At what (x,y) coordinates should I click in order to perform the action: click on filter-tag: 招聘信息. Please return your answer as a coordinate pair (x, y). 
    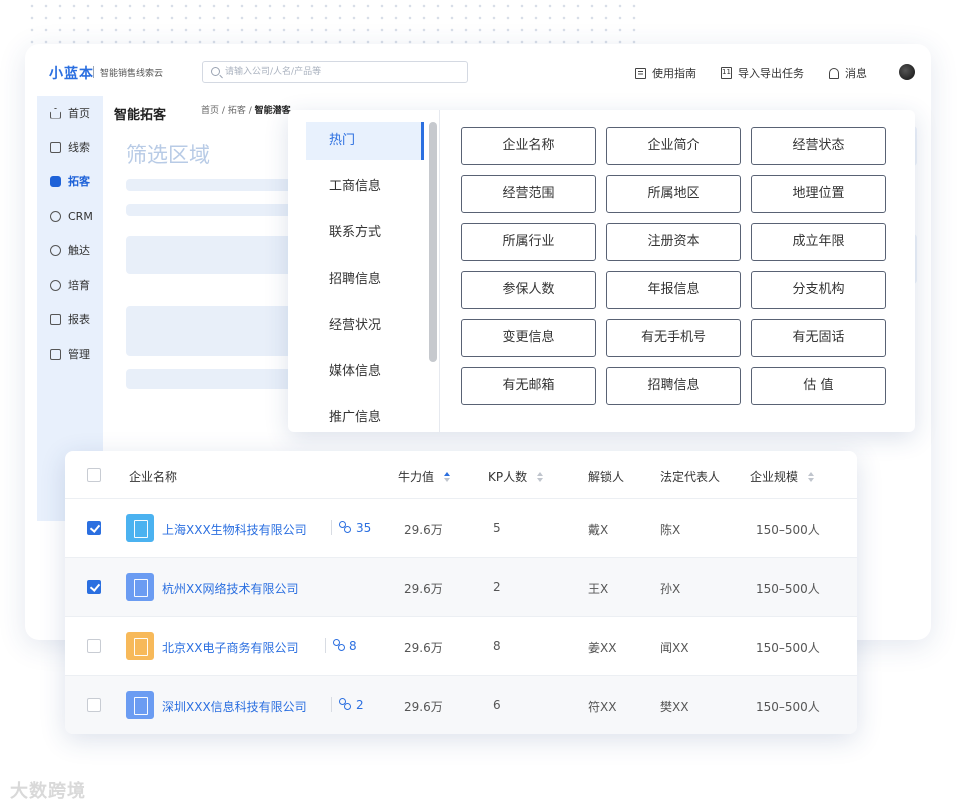
    Looking at the image, I should click on (673, 386).